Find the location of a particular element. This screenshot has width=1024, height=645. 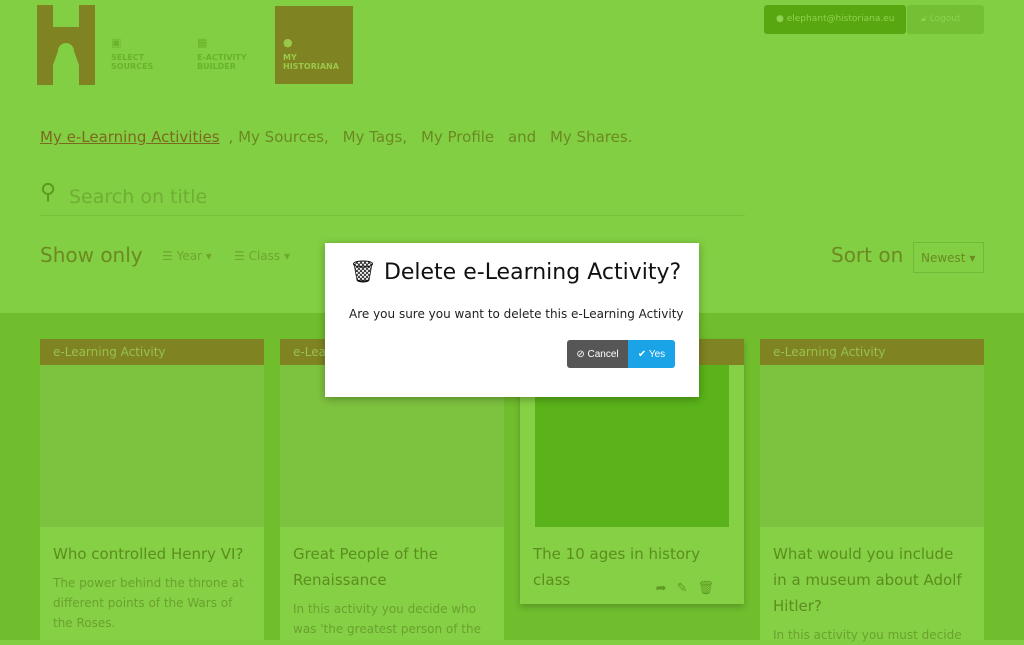

link-my-shares: My Shares. is located at coordinates (591, 137).